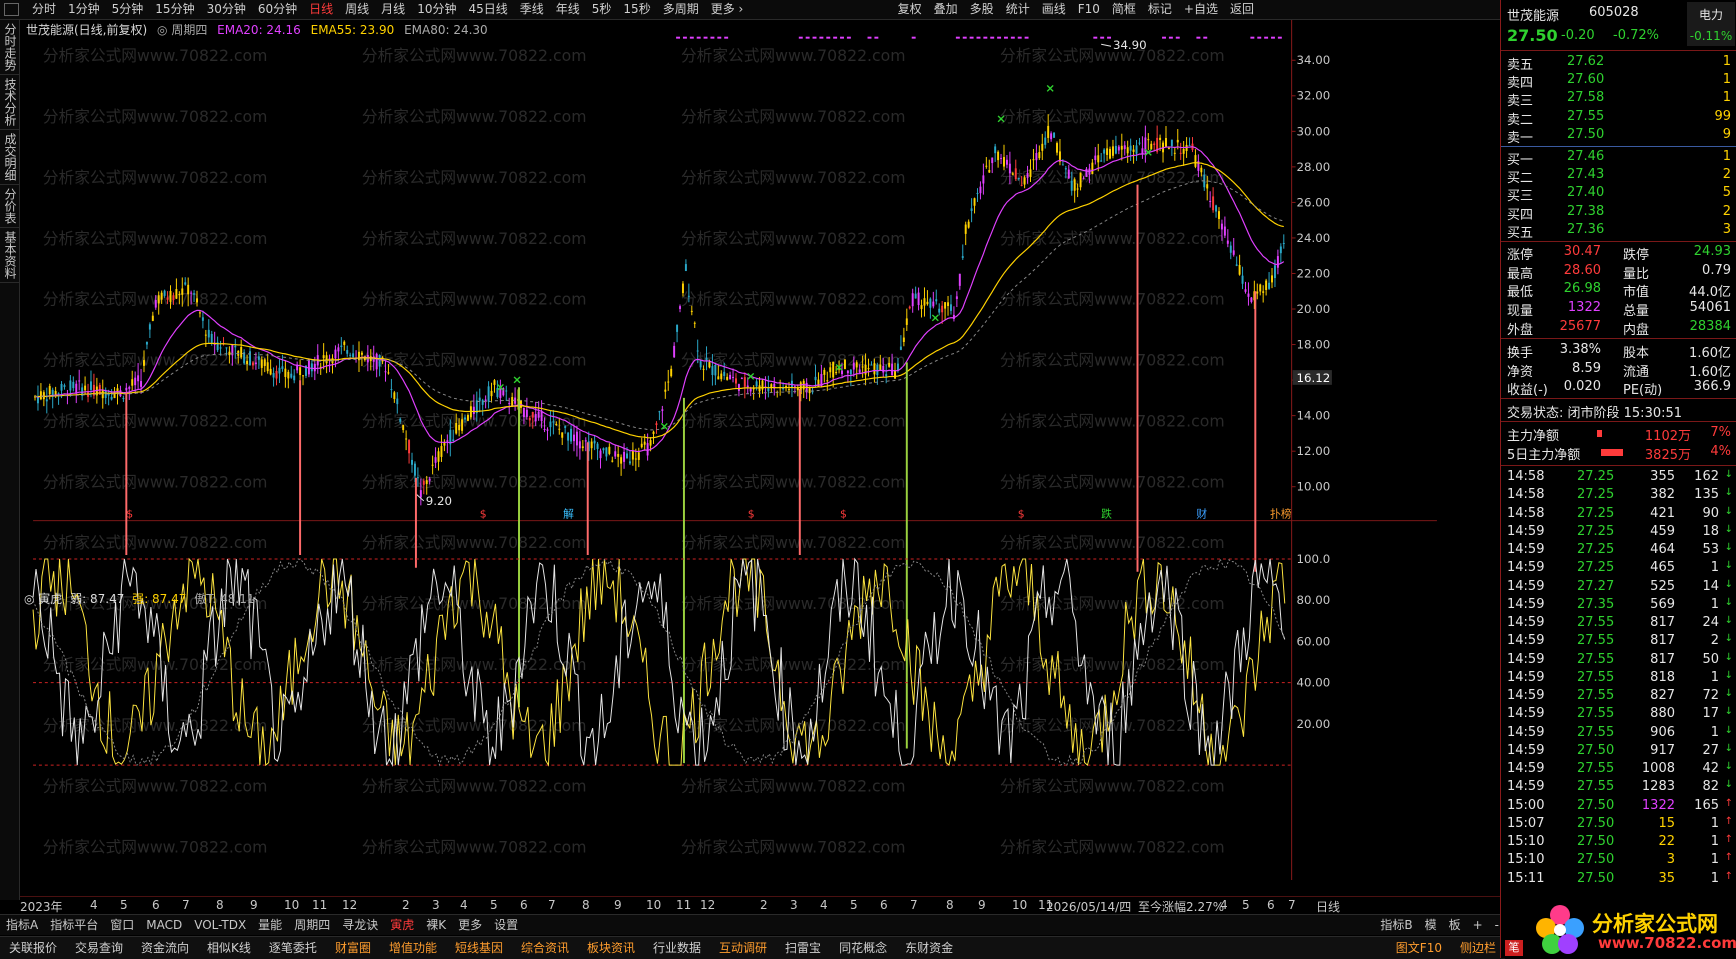 This screenshot has width=1736, height=959. Describe the element at coordinates (929, 948) in the screenshot. I see `function-button-14: 东财资金` at that location.